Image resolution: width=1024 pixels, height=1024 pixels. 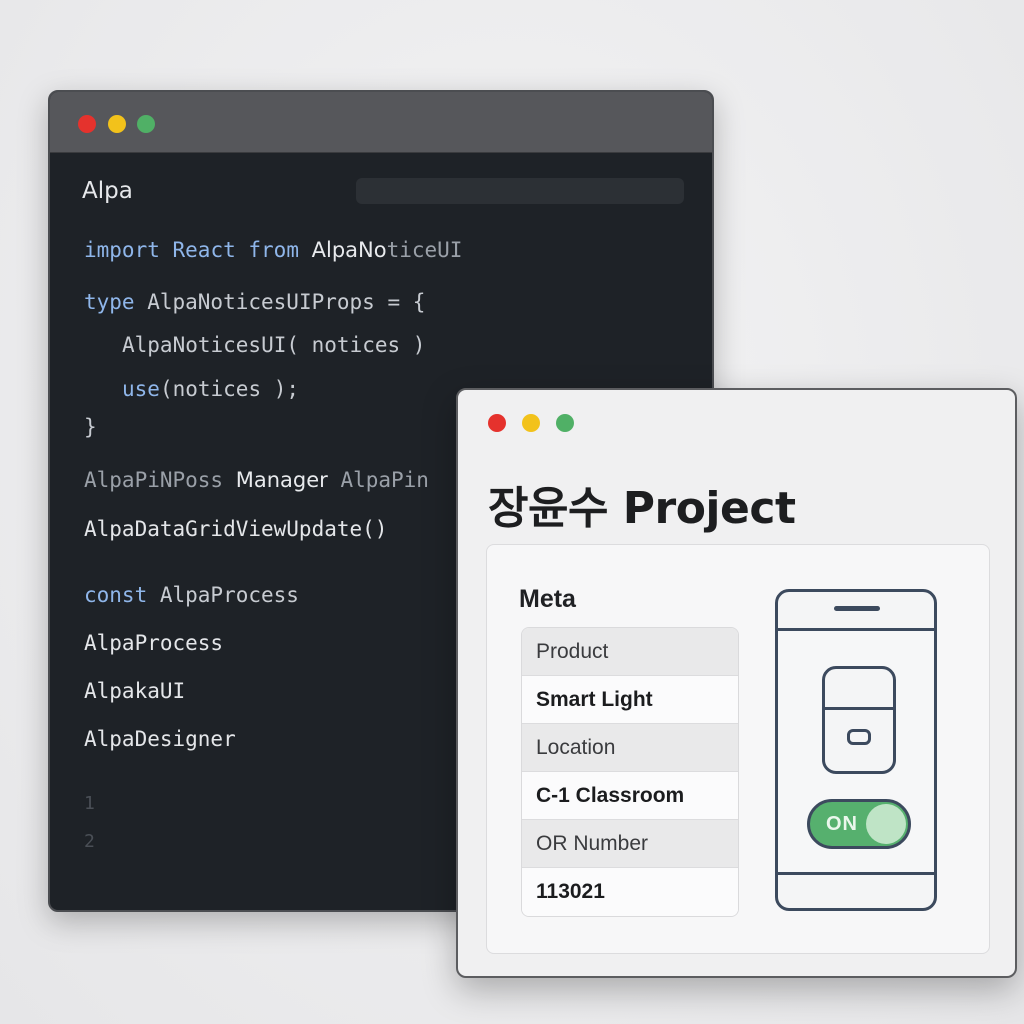 What do you see at coordinates (859, 720) in the screenshot?
I see `light-switch-icon` at bounding box center [859, 720].